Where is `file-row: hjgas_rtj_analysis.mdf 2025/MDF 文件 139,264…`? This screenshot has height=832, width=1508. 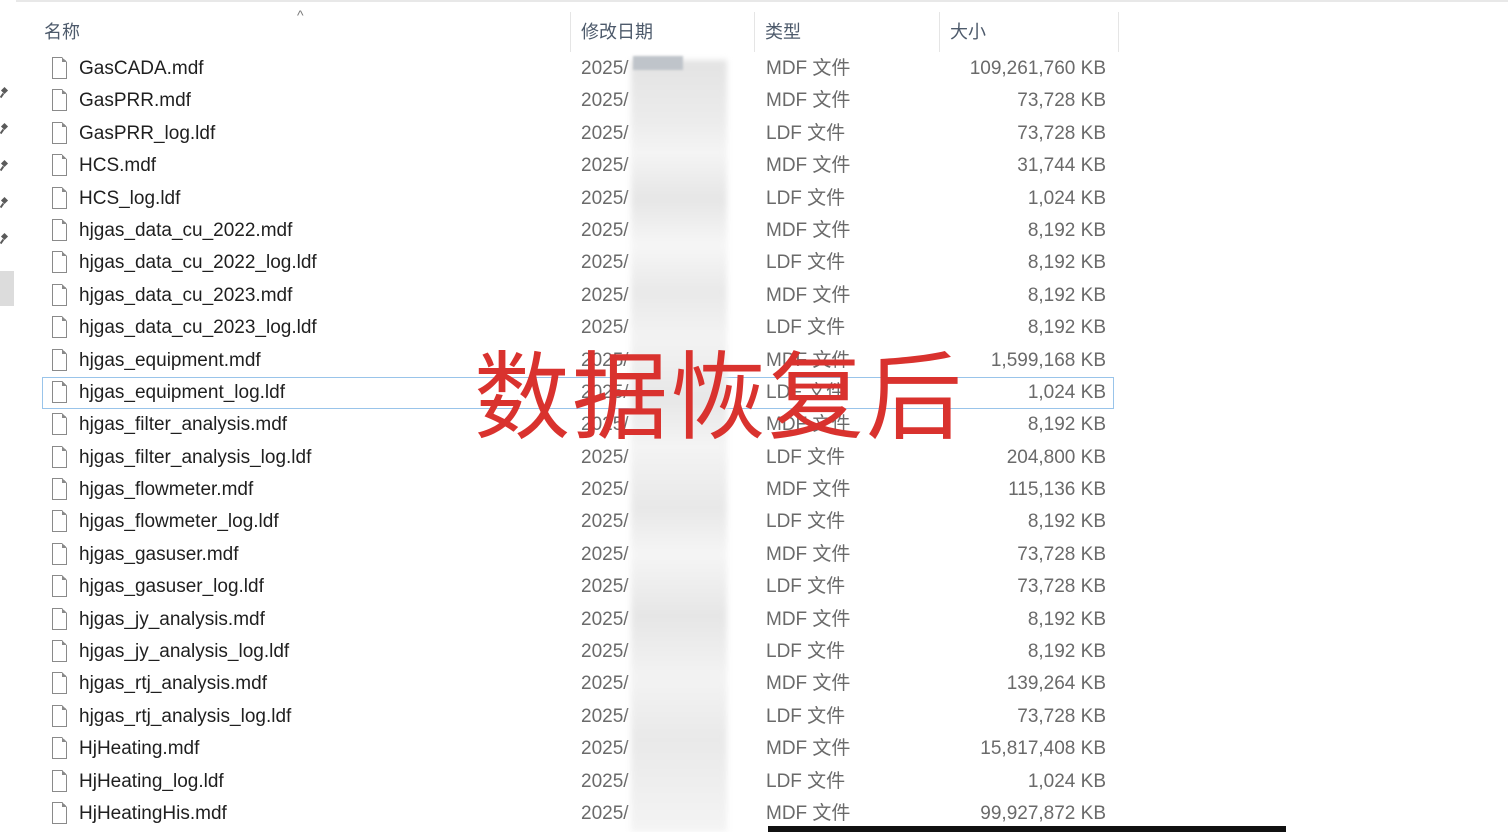 file-row: hjgas_rtj_analysis.mdf 2025/MDF 文件 139,264… is located at coordinates (578, 684).